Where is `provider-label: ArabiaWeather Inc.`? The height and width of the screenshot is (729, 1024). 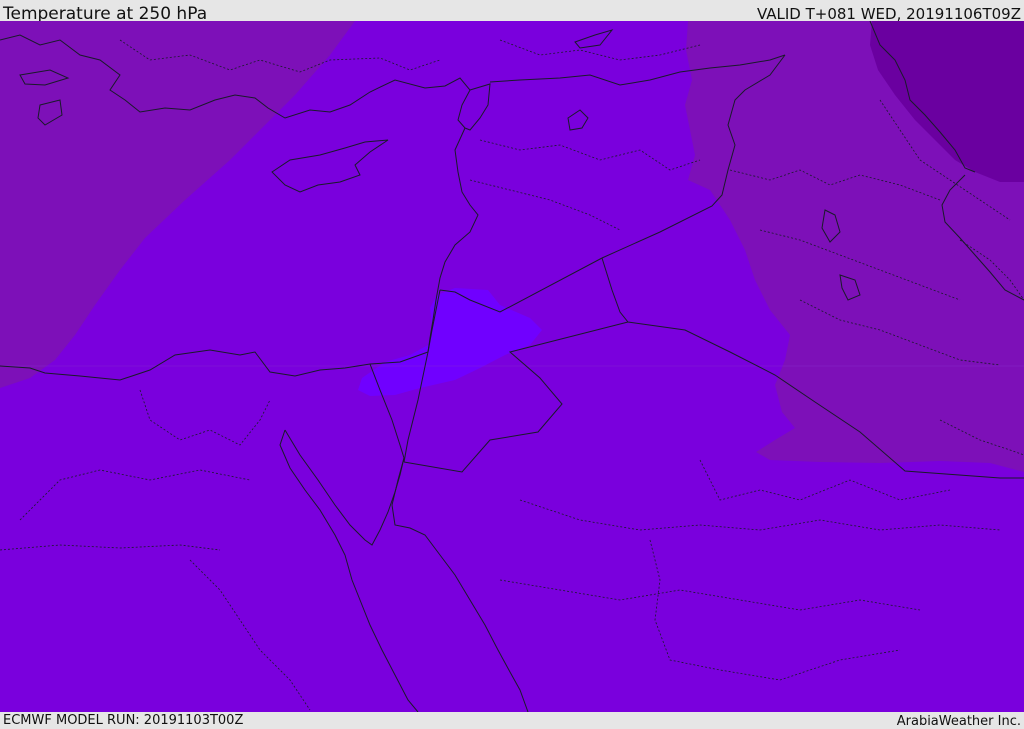
provider-label: ArabiaWeather Inc. is located at coordinates (958, 721).